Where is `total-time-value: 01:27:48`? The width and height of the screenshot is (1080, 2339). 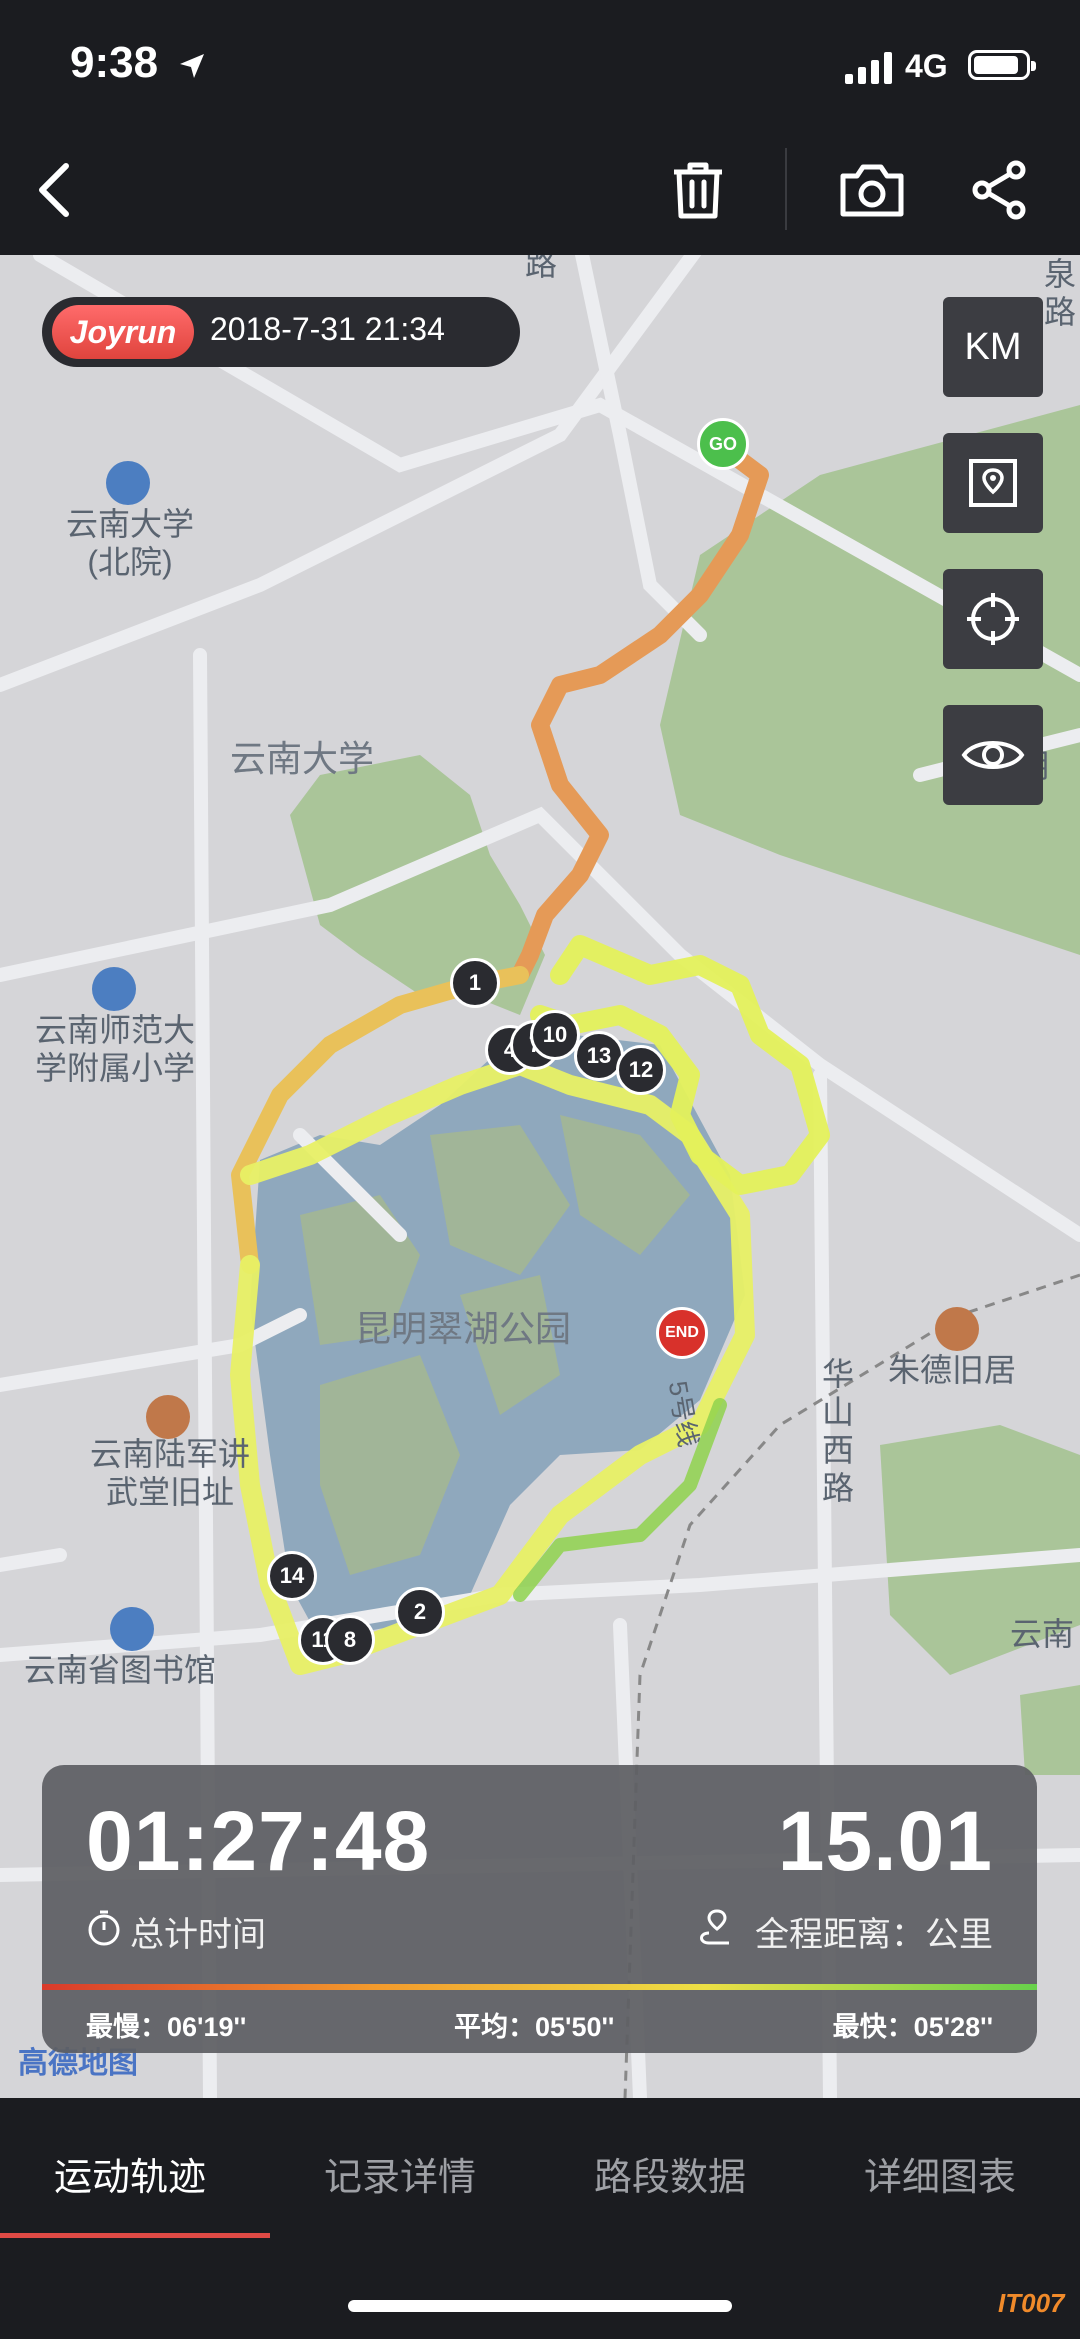
total-time-value: 01:27:48 is located at coordinates (258, 1841).